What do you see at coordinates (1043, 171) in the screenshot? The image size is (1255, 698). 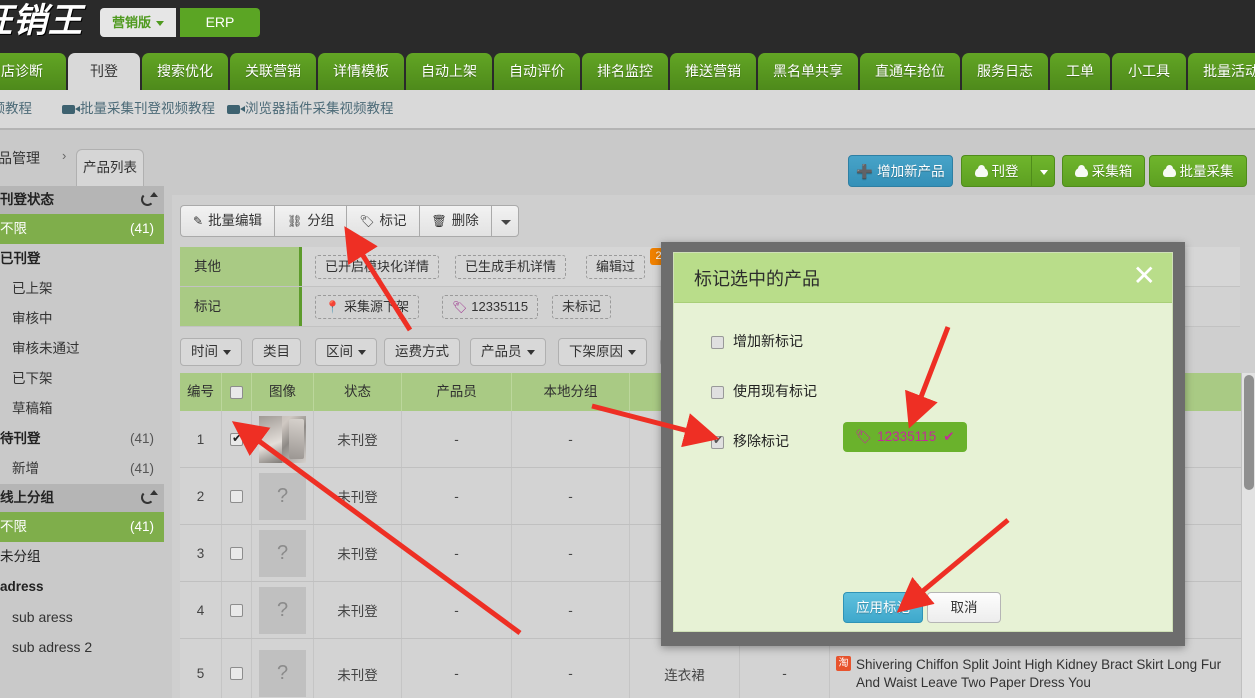 I see `publish-dropdown-caret` at bounding box center [1043, 171].